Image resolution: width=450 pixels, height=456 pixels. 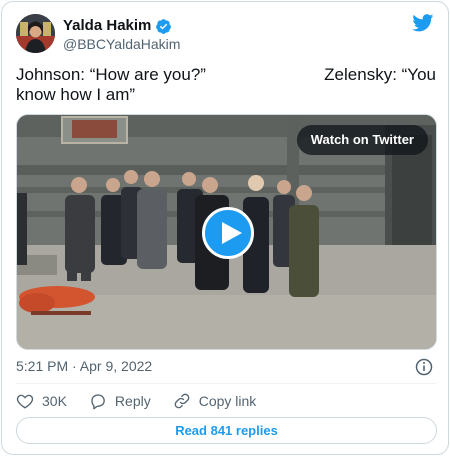 What do you see at coordinates (84, 366) in the screenshot?
I see `tweet-timestamp: 5:21 PM · Apr 9, 2022` at bounding box center [84, 366].